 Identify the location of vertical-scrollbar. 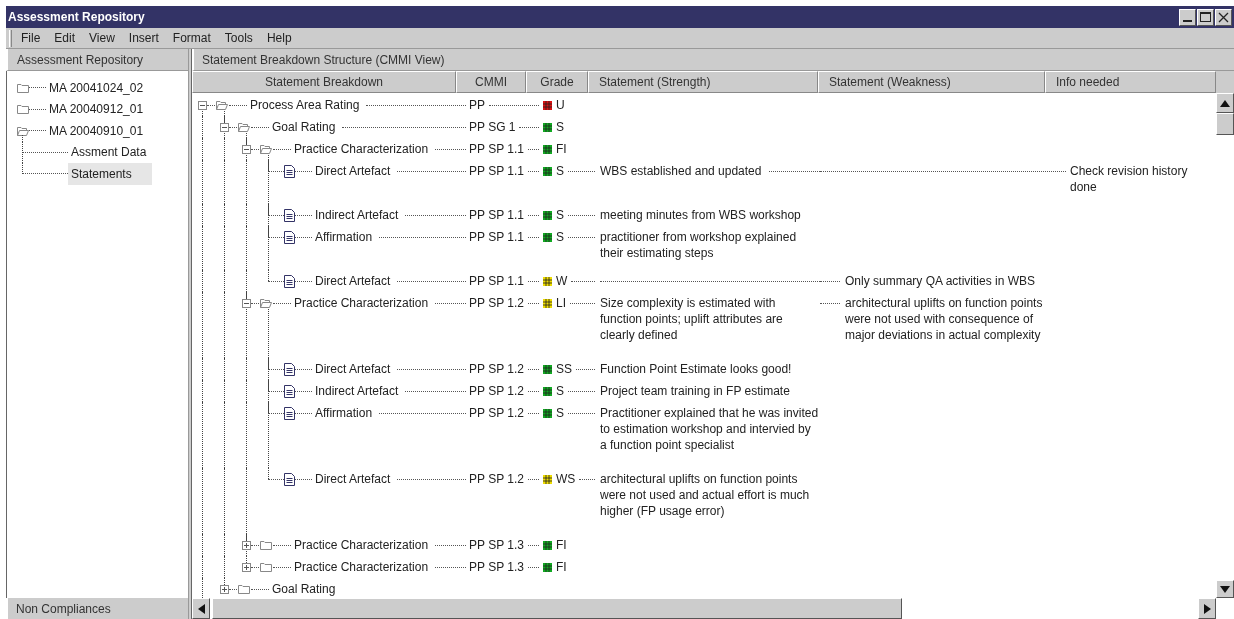
(1225, 345).